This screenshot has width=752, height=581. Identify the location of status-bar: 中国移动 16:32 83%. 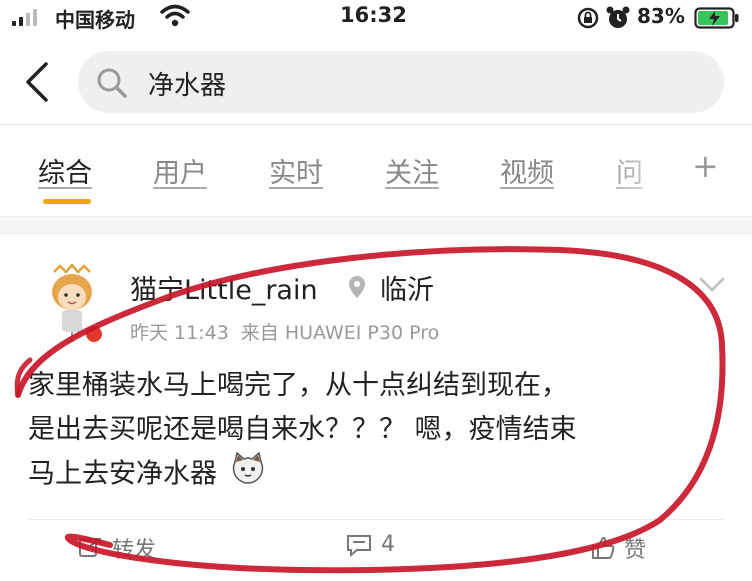
(376, 19).